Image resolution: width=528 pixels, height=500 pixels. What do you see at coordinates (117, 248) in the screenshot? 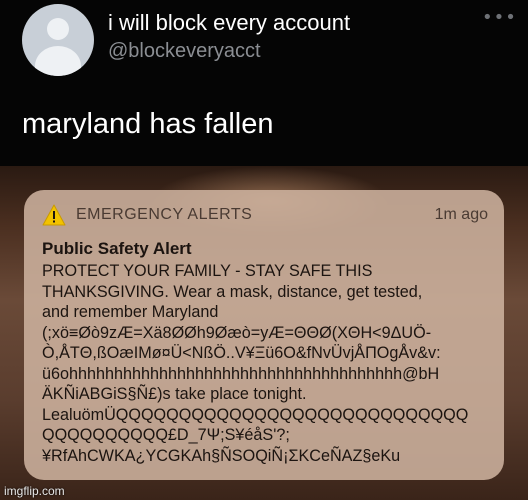
I see `alert-heading: Public Safety Alert` at bounding box center [117, 248].